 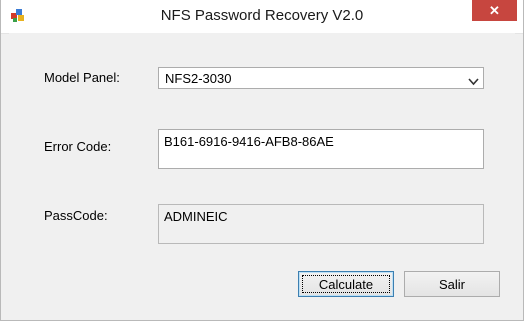 I want to click on passcode-field: ADMINEIC, so click(x=321, y=224).